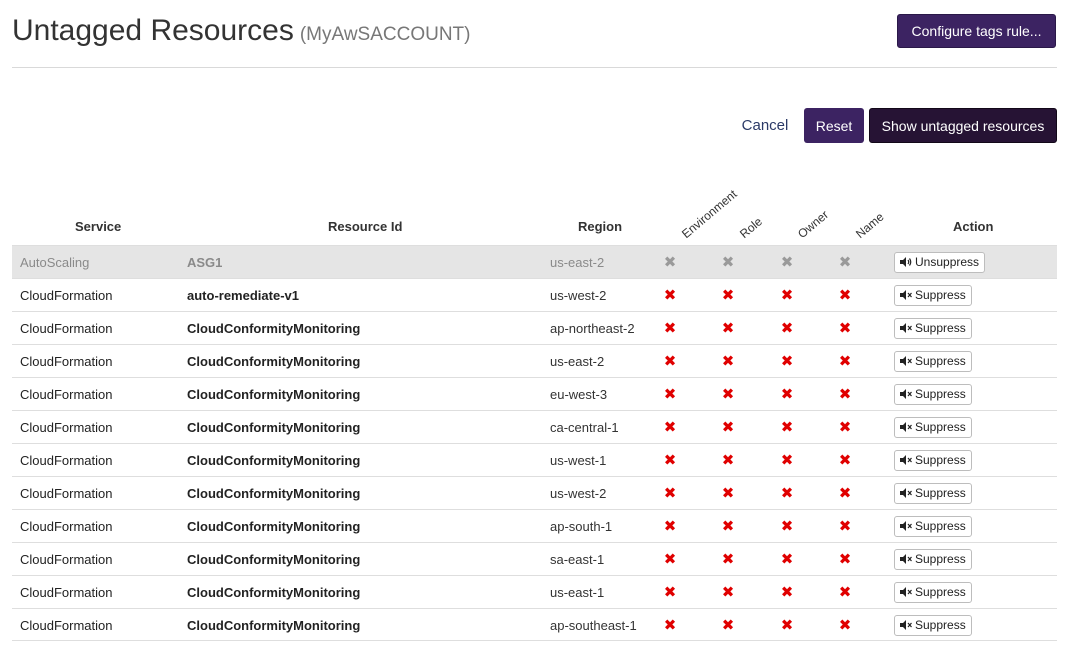  I want to click on region-cell: us-east-1, so click(577, 592).